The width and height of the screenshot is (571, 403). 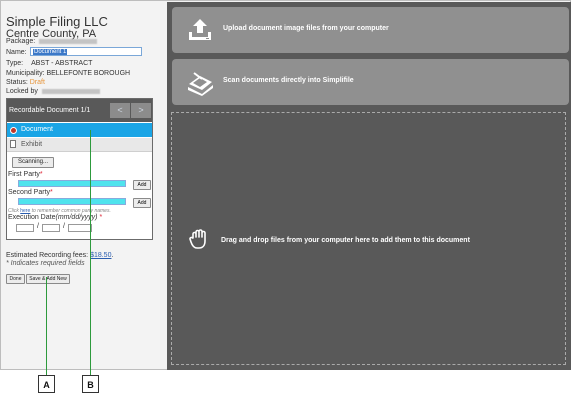 I want to click on document-item-label: Document, so click(x=37, y=129).